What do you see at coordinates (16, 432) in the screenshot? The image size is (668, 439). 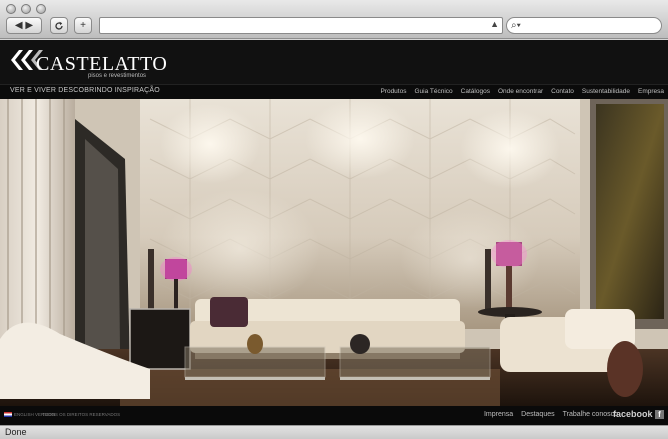 I see `status-text: Done` at bounding box center [16, 432].